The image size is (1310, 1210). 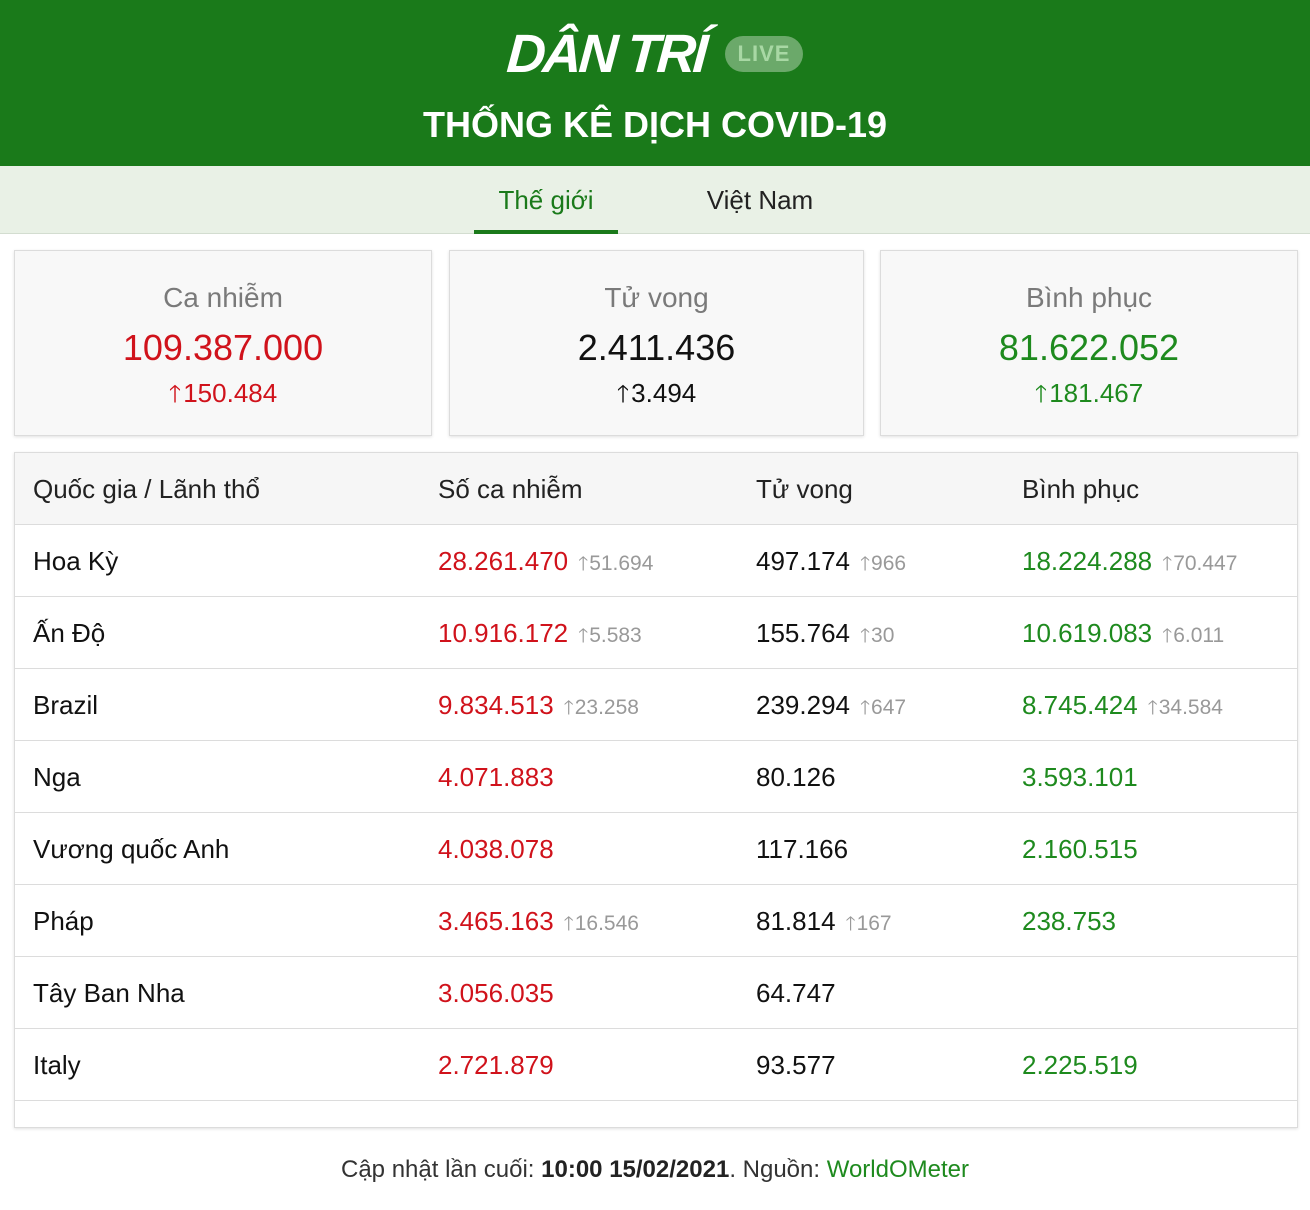 I want to click on cases-cell-value: 4.038.078, so click(x=496, y=849).